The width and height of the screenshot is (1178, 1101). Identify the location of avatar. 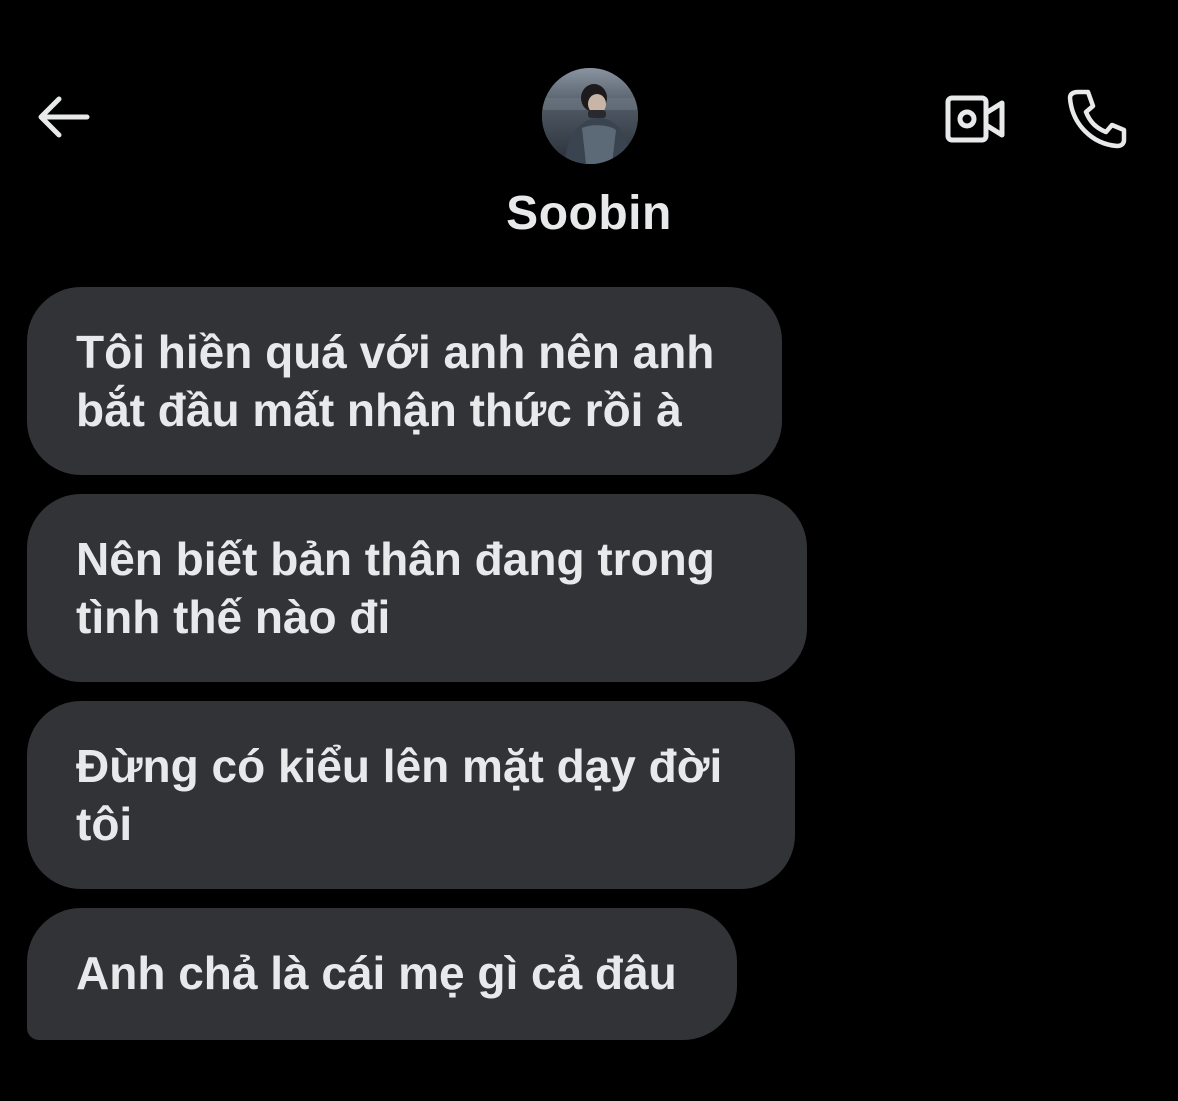
(590, 116).